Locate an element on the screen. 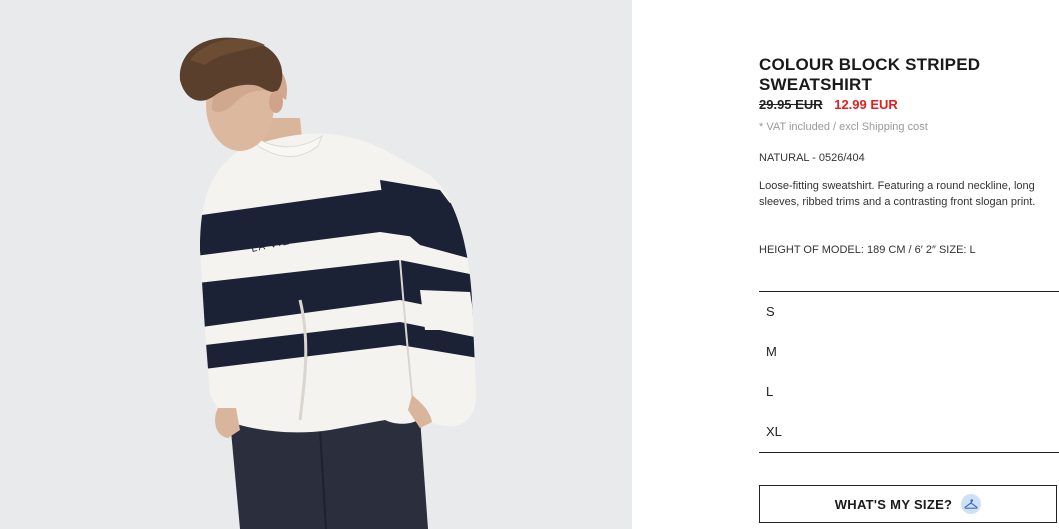 The image size is (1059, 529). price-block: 29.95 EUR 12.99 EUR is located at coordinates (828, 104).